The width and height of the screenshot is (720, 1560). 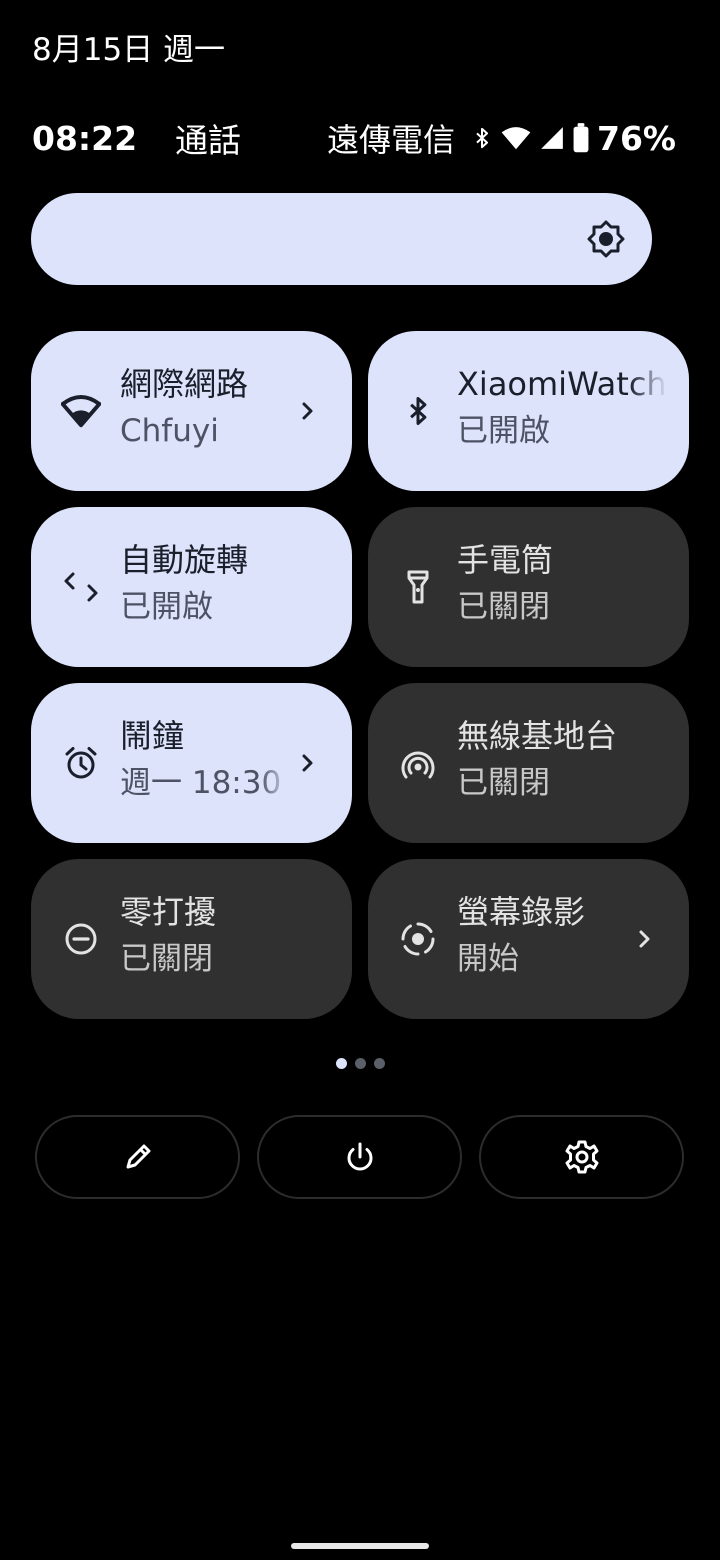 I want to click on page-indicator, so click(x=360, y=1063).